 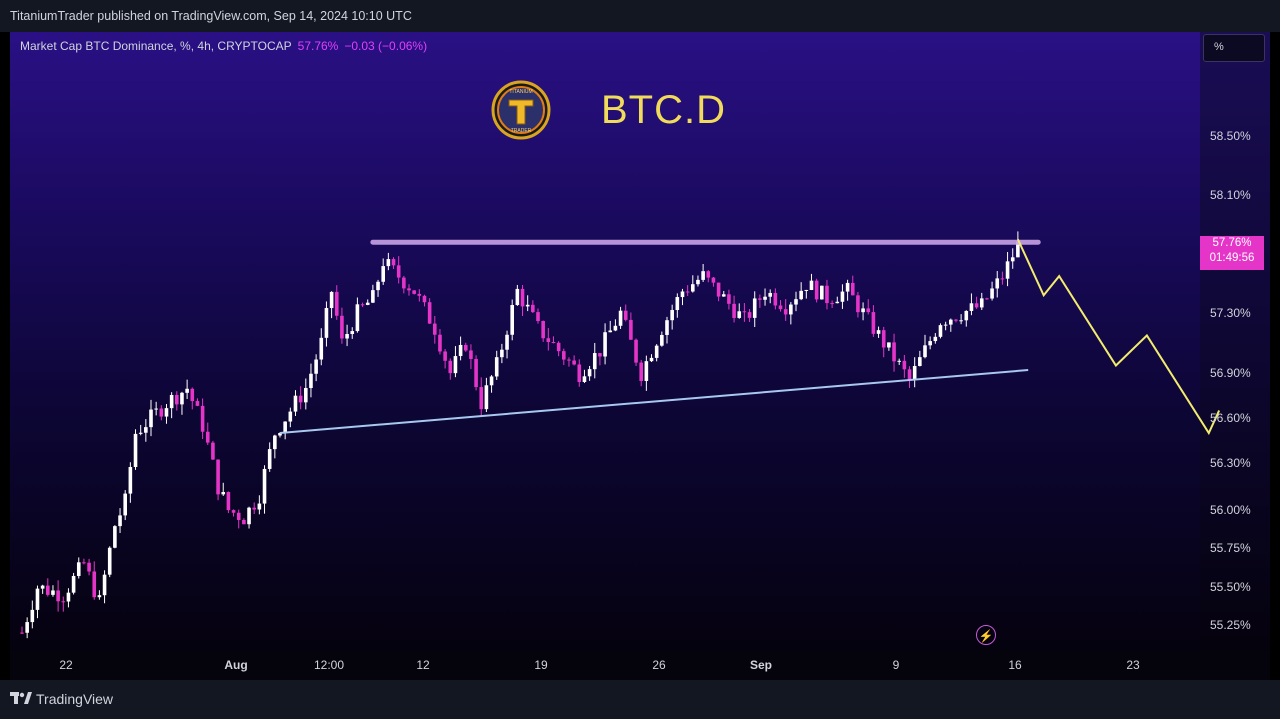 I want to click on support-trendline, so click(x=654, y=401).